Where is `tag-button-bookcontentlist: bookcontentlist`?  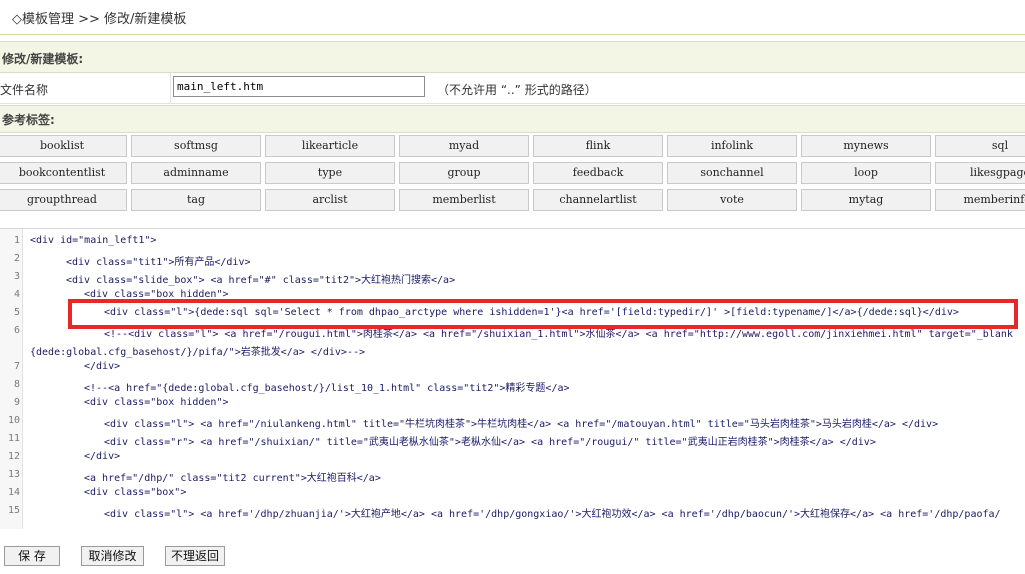 tag-button-bookcontentlist: bookcontentlist is located at coordinates (63, 173).